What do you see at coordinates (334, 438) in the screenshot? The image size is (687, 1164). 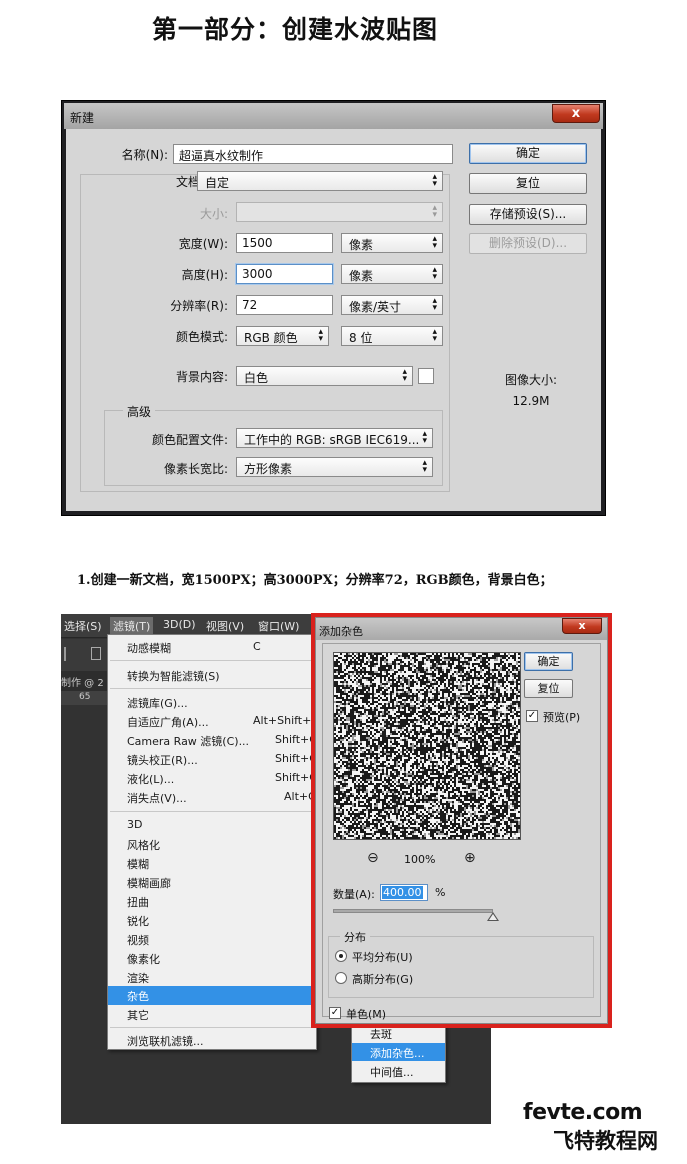 I see `color-profile-select: 工作中的 RGB: sRGB IEC619... ▴ ▾` at bounding box center [334, 438].